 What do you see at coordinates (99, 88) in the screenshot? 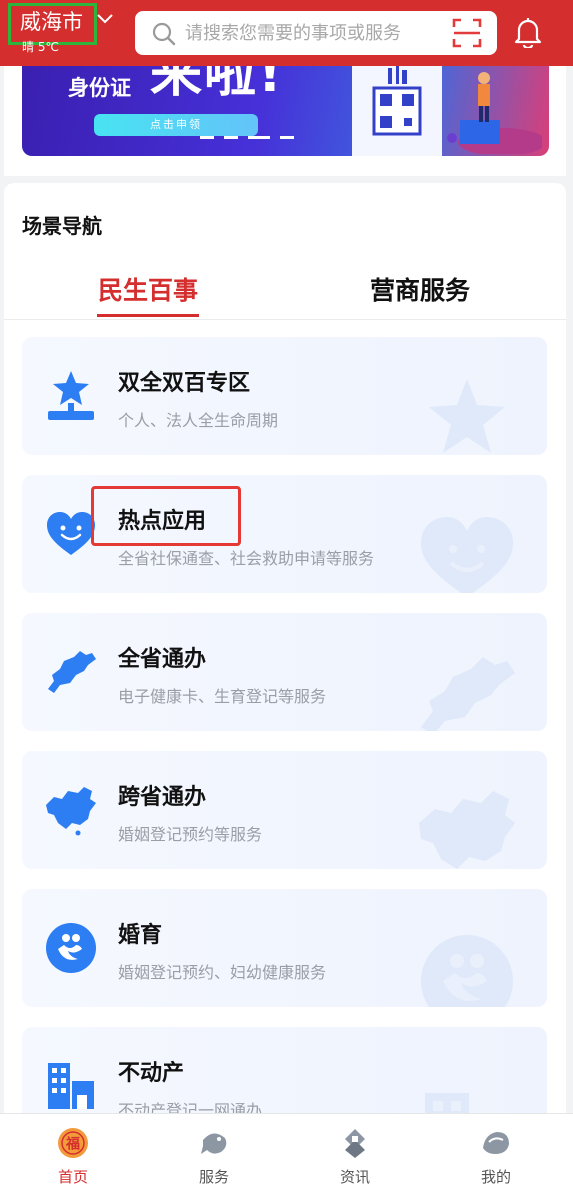
I see `banner-id-text: 身份证` at bounding box center [99, 88].